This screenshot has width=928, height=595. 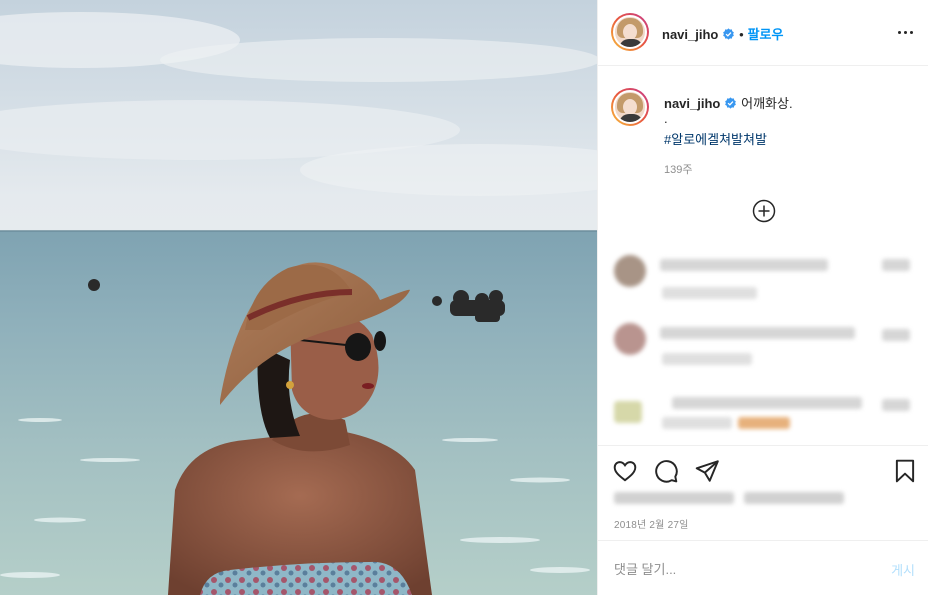 What do you see at coordinates (715, 138) in the screenshot?
I see `caption-hashtag: #알로에겔쳐발쳐발` at bounding box center [715, 138].